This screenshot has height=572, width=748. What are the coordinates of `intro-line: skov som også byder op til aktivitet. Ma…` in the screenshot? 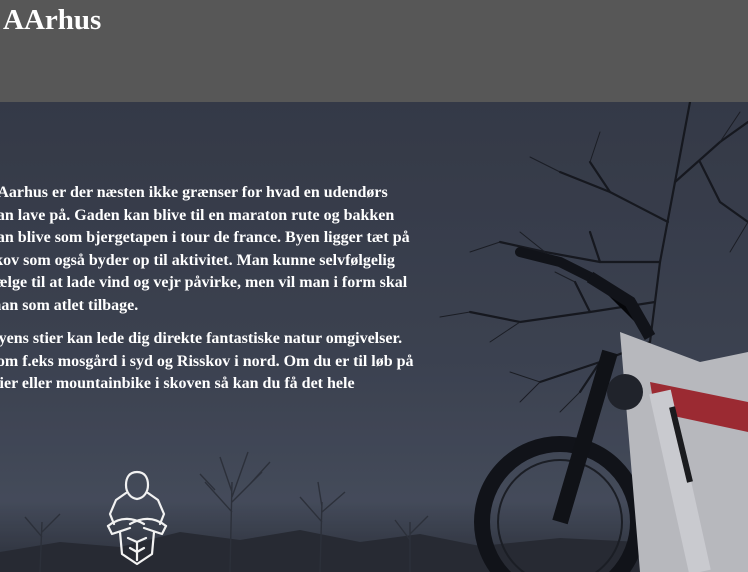 It's located at (197, 260).